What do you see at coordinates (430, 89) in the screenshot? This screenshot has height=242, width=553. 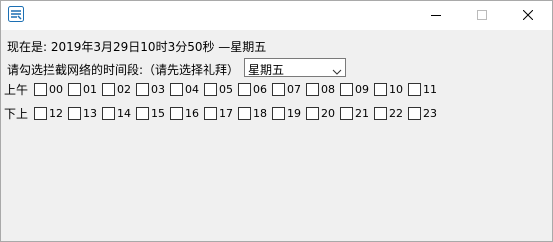 I see `hour-label: 11` at bounding box center [430, 89].